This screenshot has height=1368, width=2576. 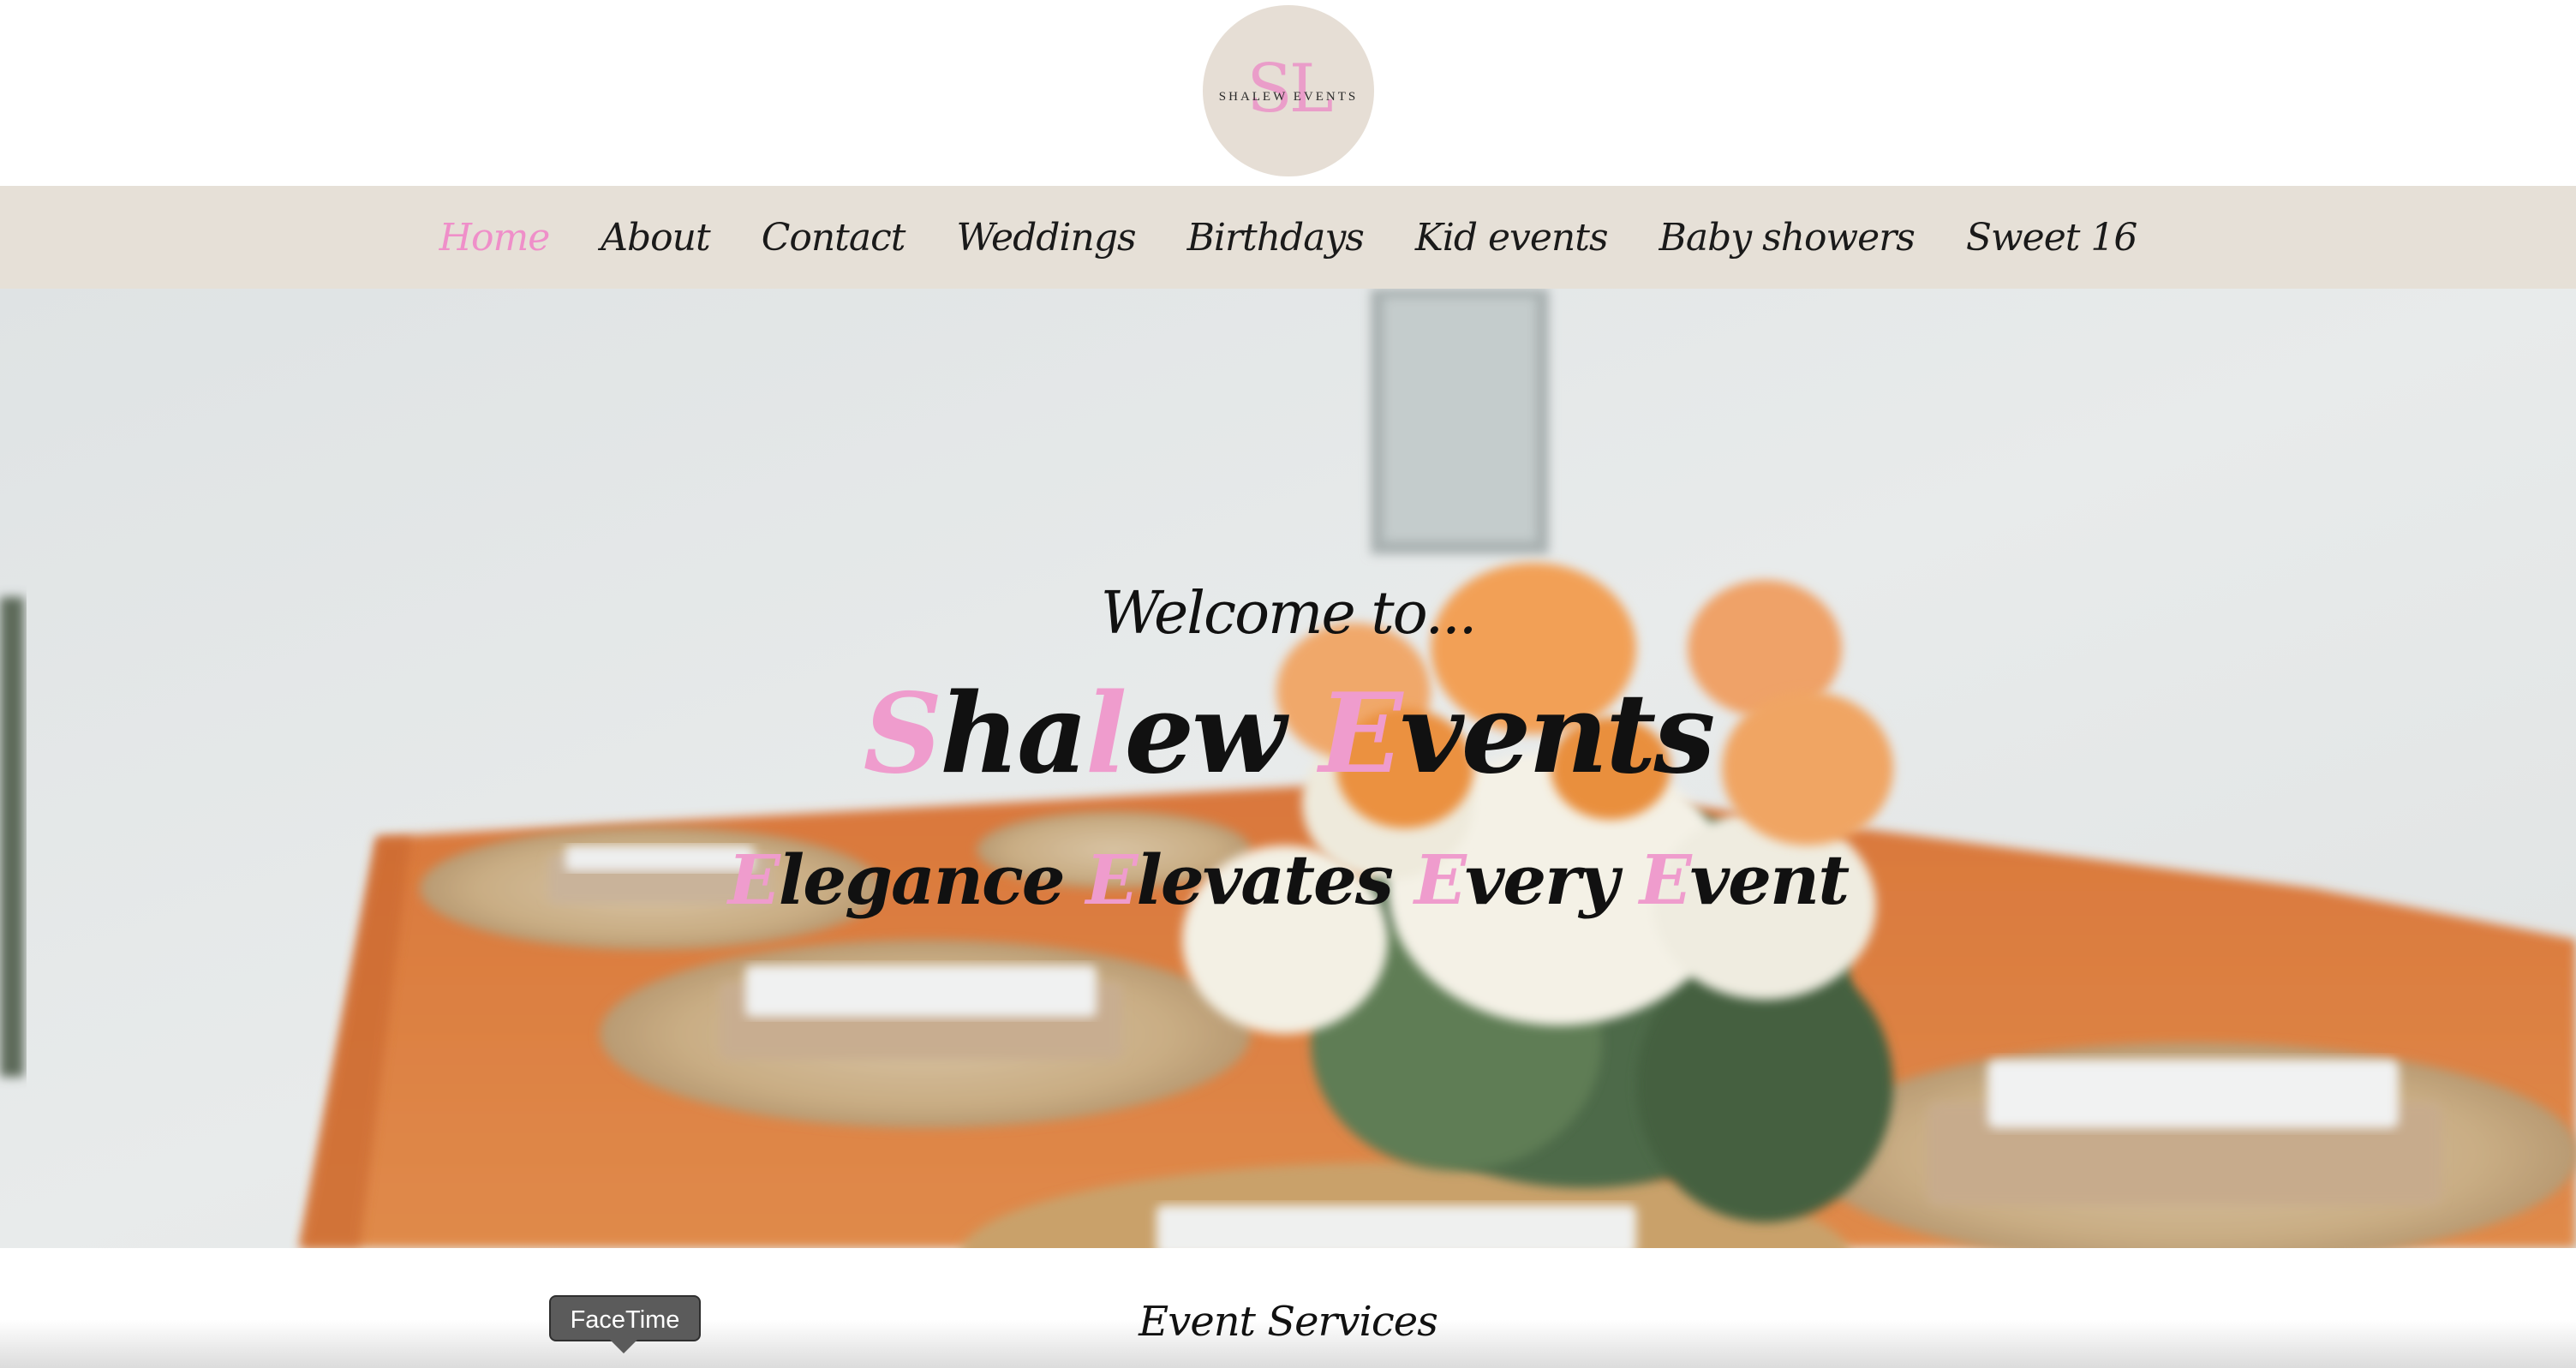 I want to click on site-header: SL SHALEW EVENTS, so click(x=1288, y=93).